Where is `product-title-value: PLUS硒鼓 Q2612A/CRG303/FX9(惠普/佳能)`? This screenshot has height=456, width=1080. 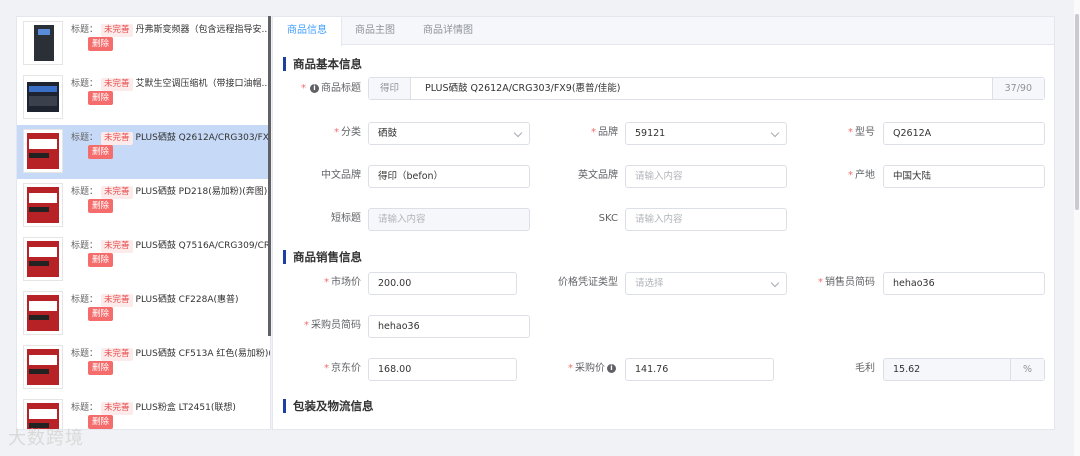 product-title-value: PLUS硒鼓 Q2612A/CRG303/FX9(惠普/佳能) is located at coordinates (523, 88).